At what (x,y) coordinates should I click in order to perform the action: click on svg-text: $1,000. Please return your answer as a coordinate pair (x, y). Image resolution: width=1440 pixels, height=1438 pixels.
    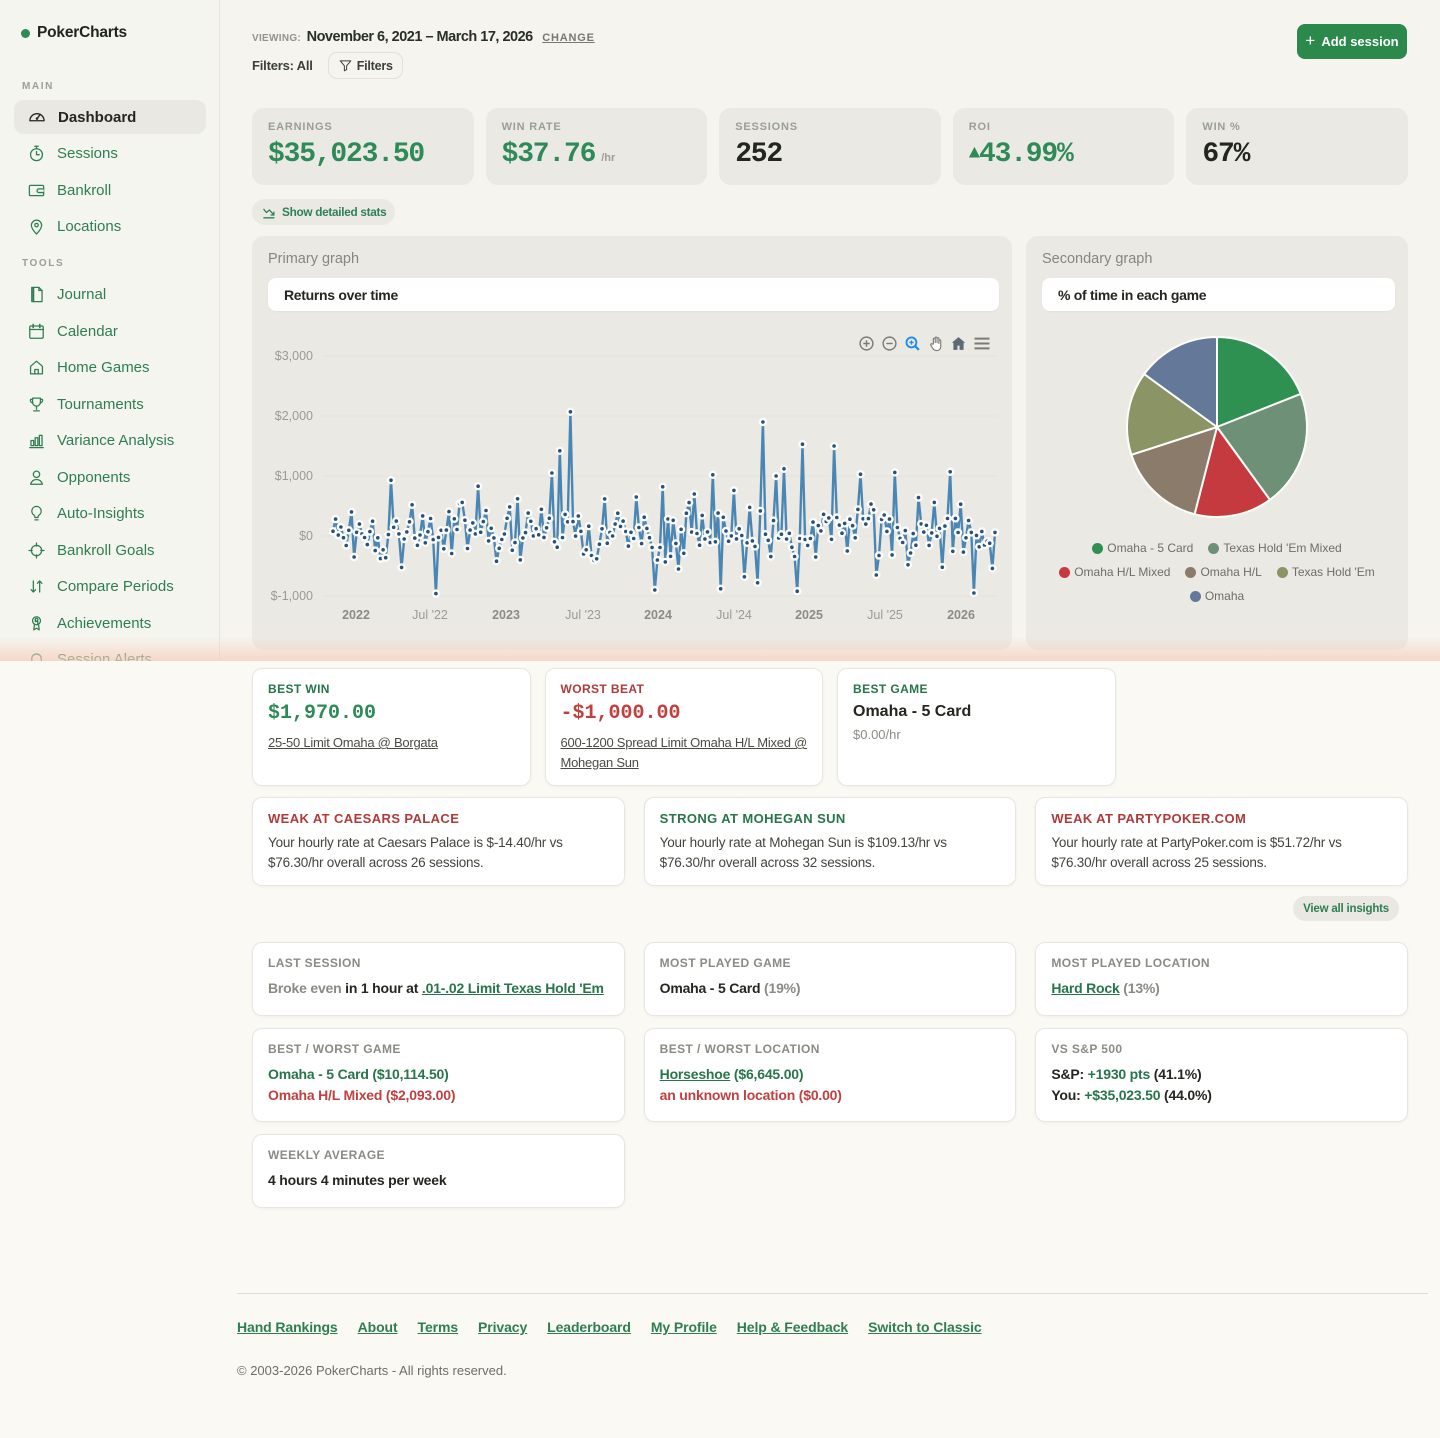
    Looking at the image, I should click on (294, 476).